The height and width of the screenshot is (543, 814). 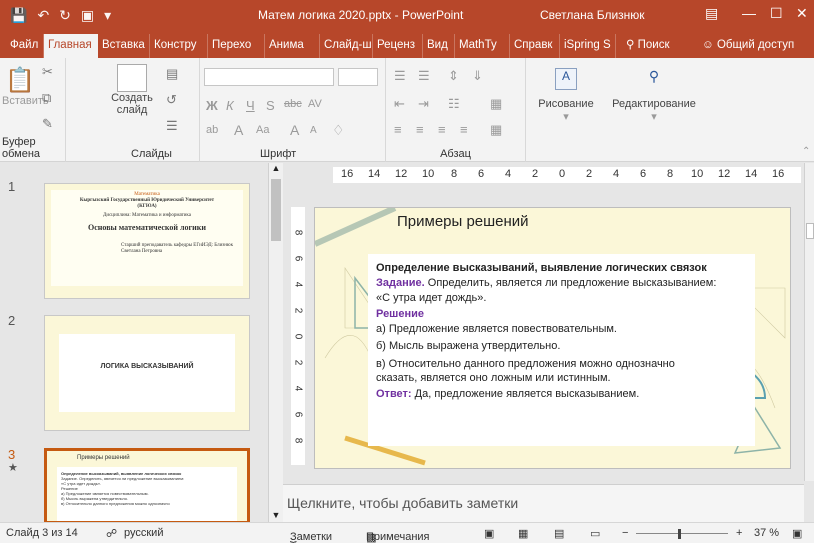 I want to click on normal-view-icon: ▣, so click(x=489, y=533).